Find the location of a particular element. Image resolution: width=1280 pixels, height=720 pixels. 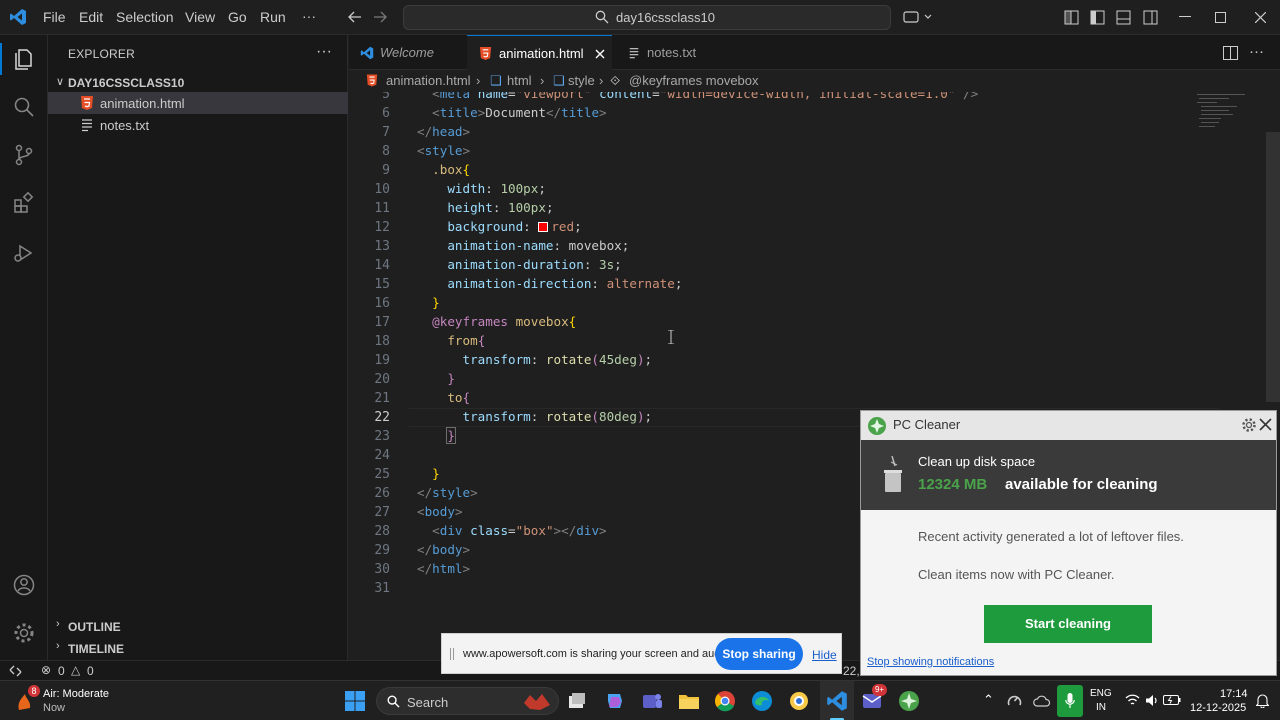

vscode-icon is located at coordinates (367, 53).